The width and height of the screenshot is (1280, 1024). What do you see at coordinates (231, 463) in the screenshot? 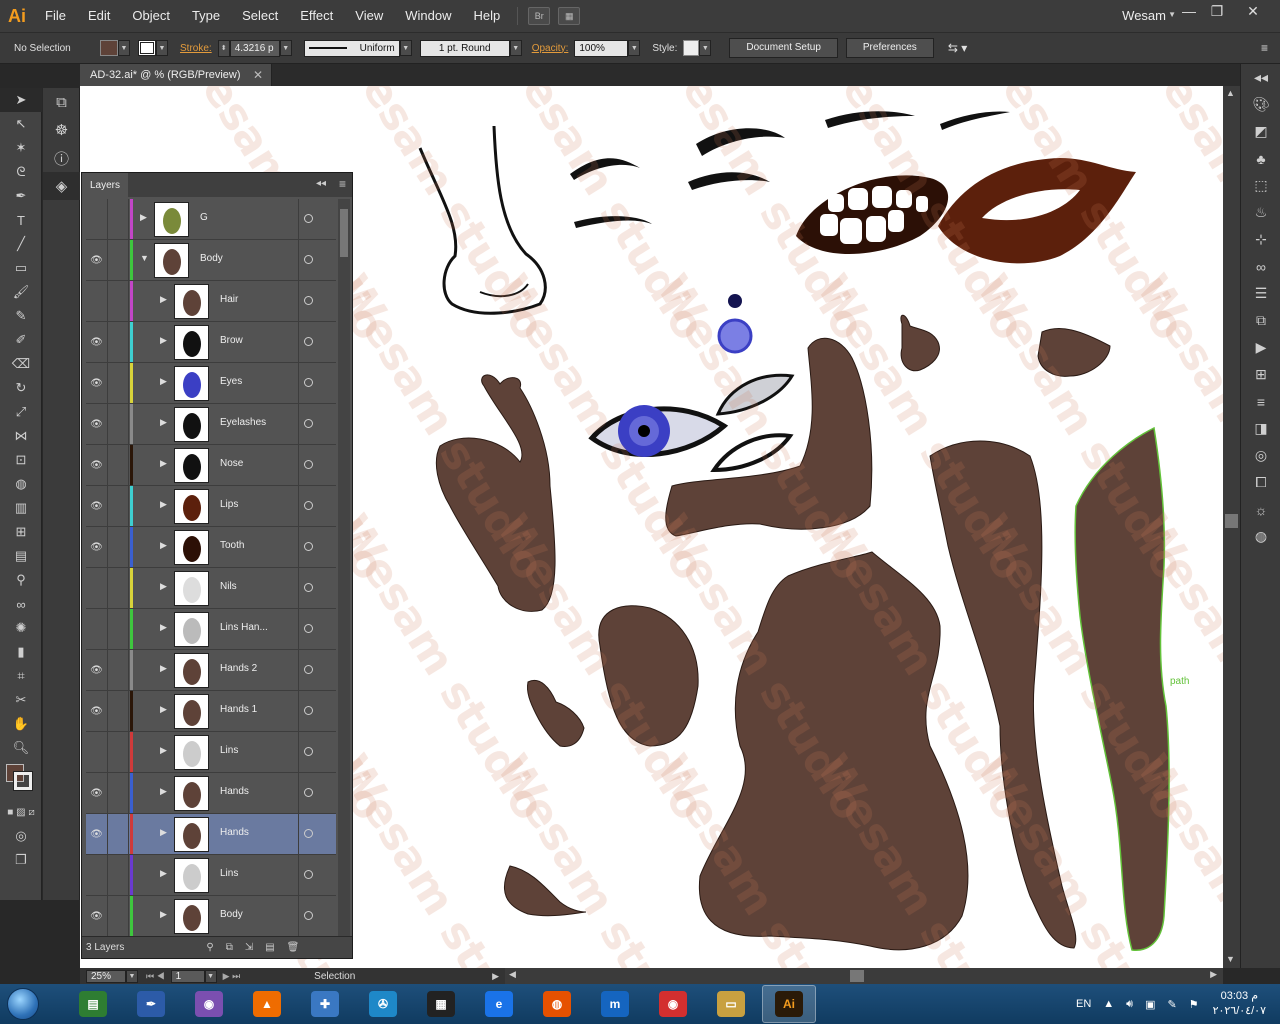
I see `layer-name: Nose` at bounding box center [231, 463].